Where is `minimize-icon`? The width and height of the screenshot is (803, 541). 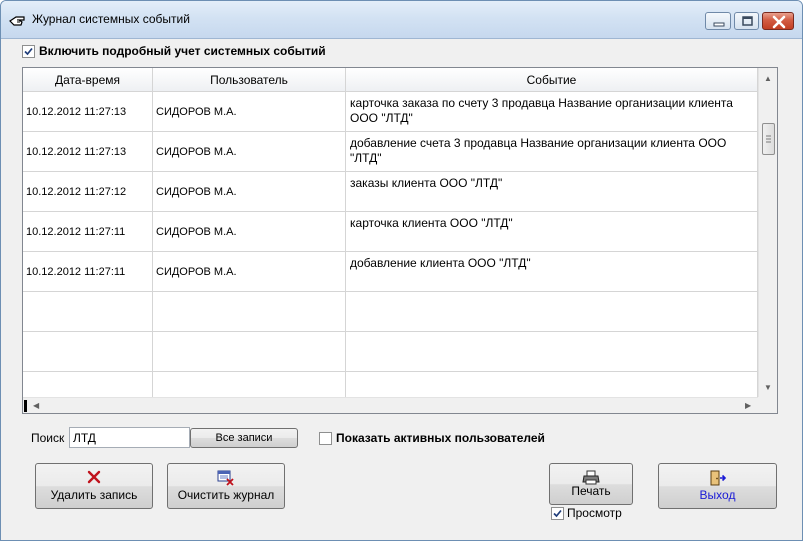
minimize-icon is located at coordinates (719, 24).